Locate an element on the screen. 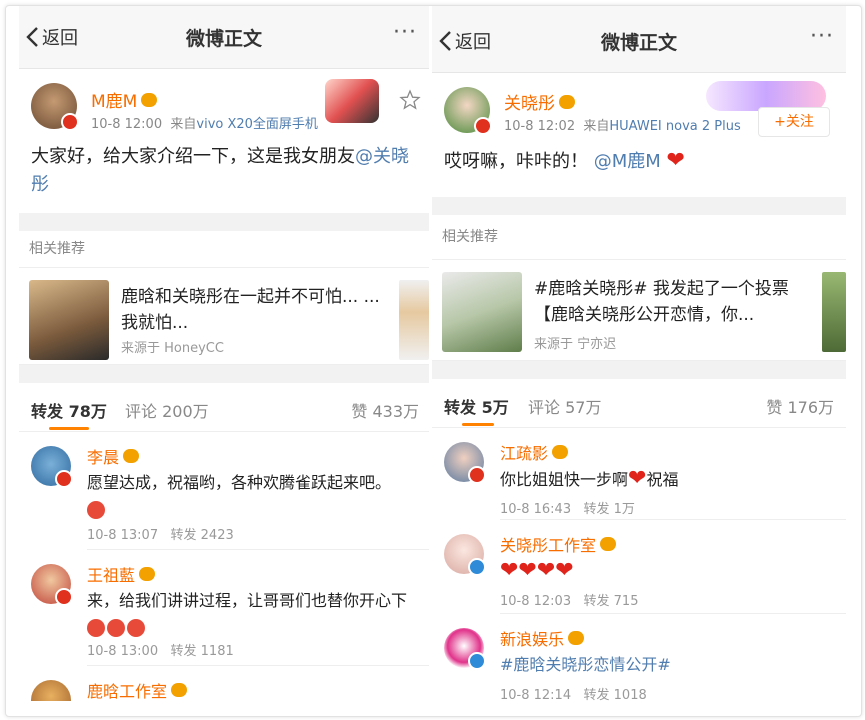 The image size is (865, 720). post-content: 大家好，给大家介绍一下，这是我女朋友@关晓彤 is located at coordinates (220, 170).